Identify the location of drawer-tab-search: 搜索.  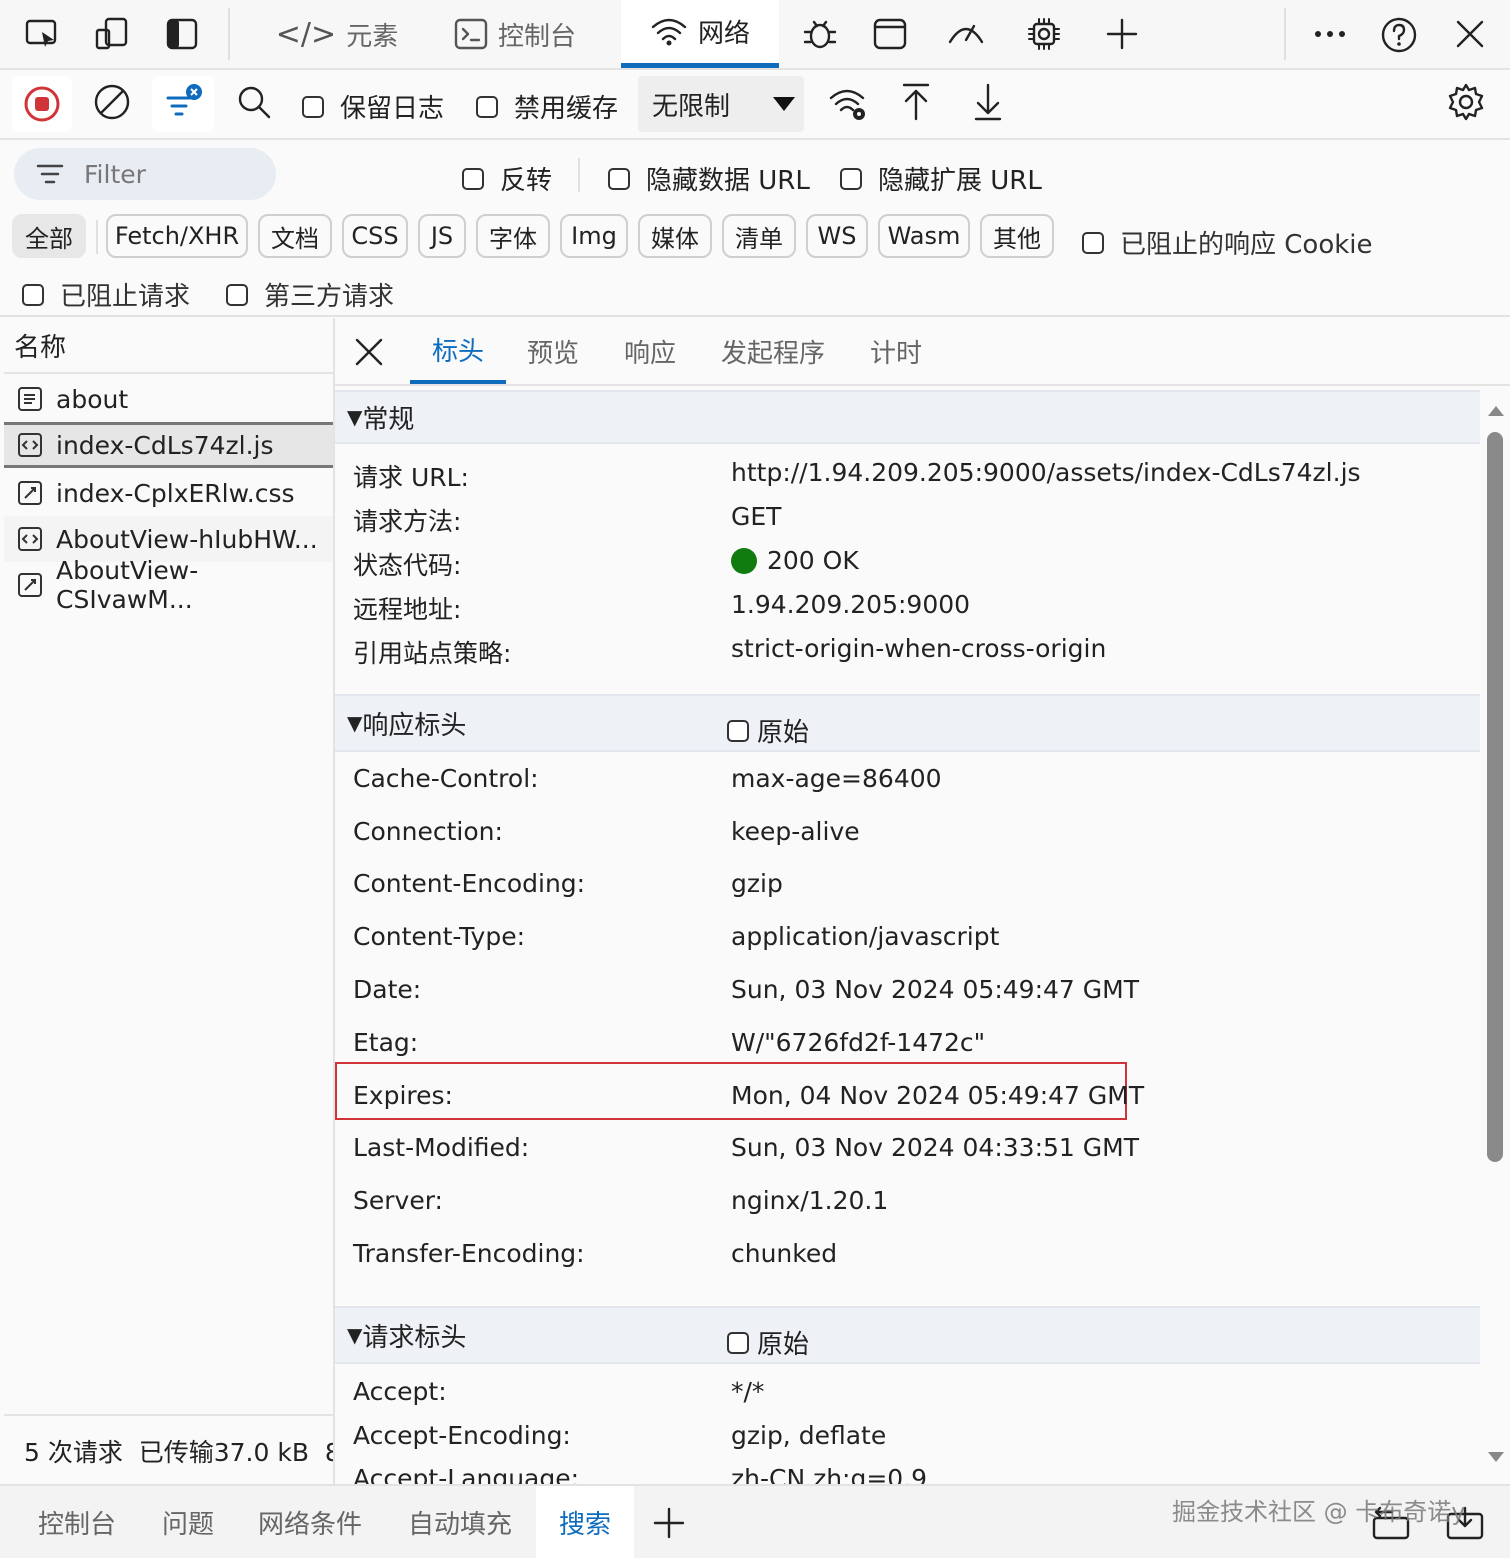
(585, 1522).